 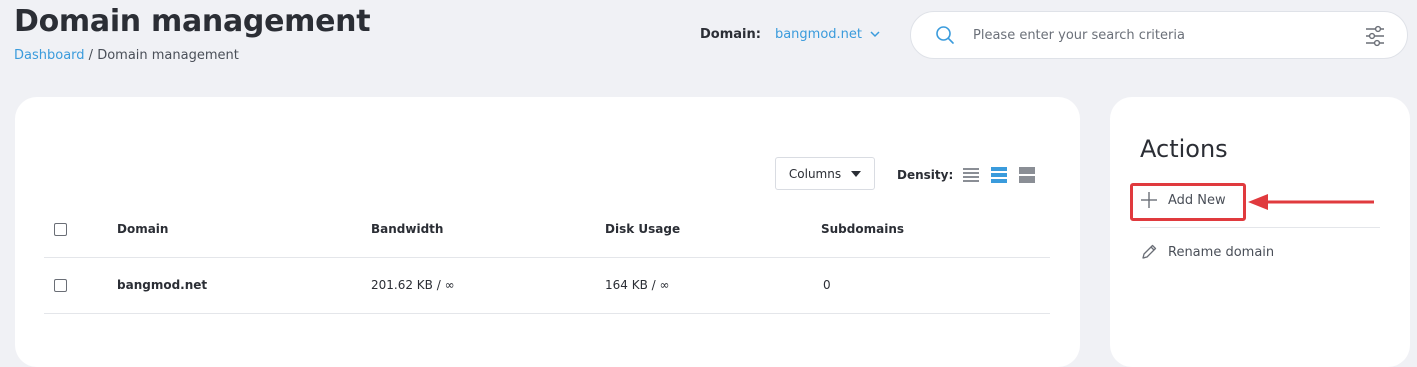 I want to click on breadcrumb-dashboard-link: Dashboard, so click(x=49, y=55).